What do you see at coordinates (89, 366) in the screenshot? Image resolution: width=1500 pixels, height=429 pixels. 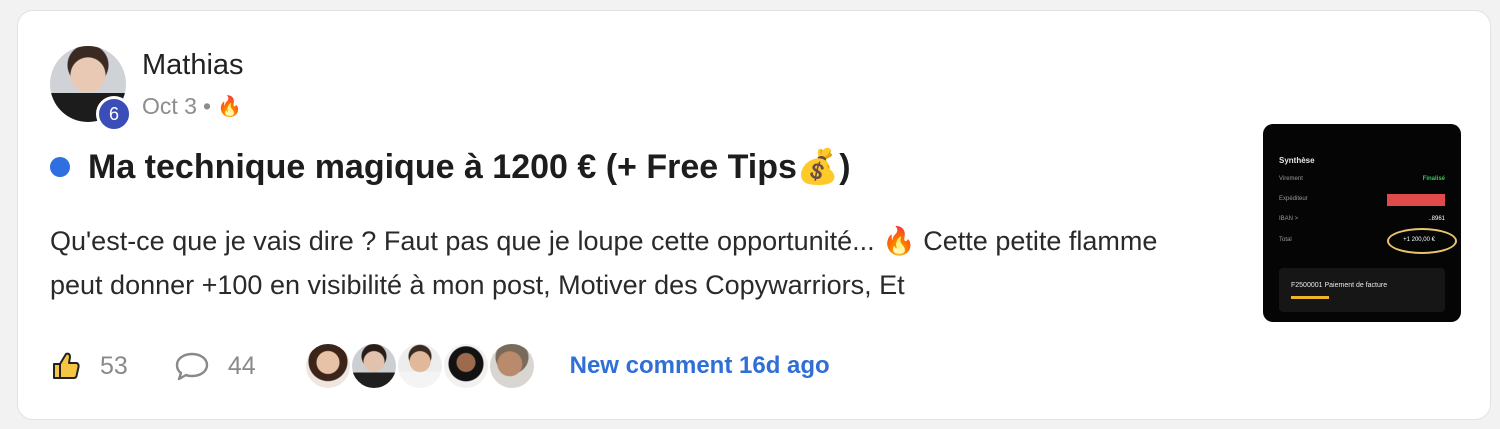 I see `like-button: 53` at bounding box center [89, 366].